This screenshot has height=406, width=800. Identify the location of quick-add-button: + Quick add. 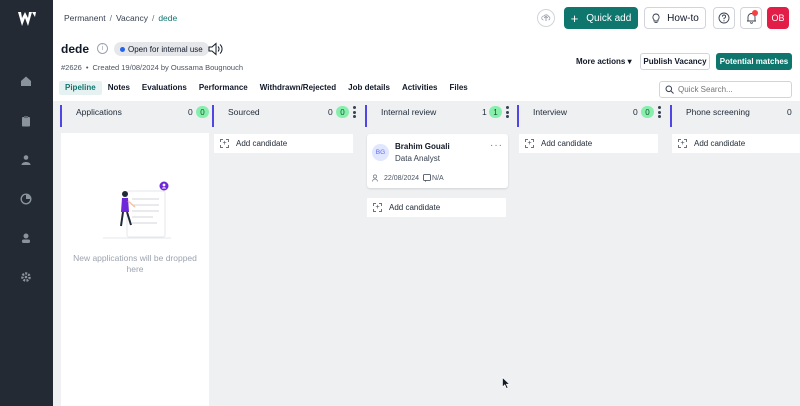
(601, 18).